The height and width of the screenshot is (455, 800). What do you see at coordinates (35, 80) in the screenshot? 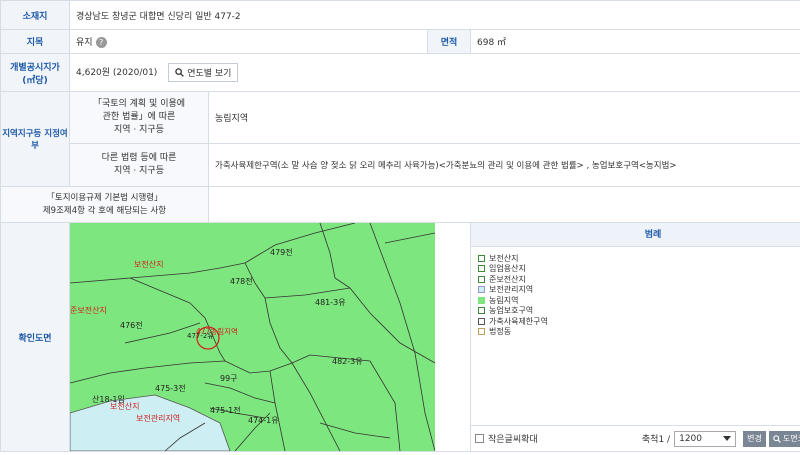
I see `price-label-line2: (㎡당)` at bounding box center [35, 80].